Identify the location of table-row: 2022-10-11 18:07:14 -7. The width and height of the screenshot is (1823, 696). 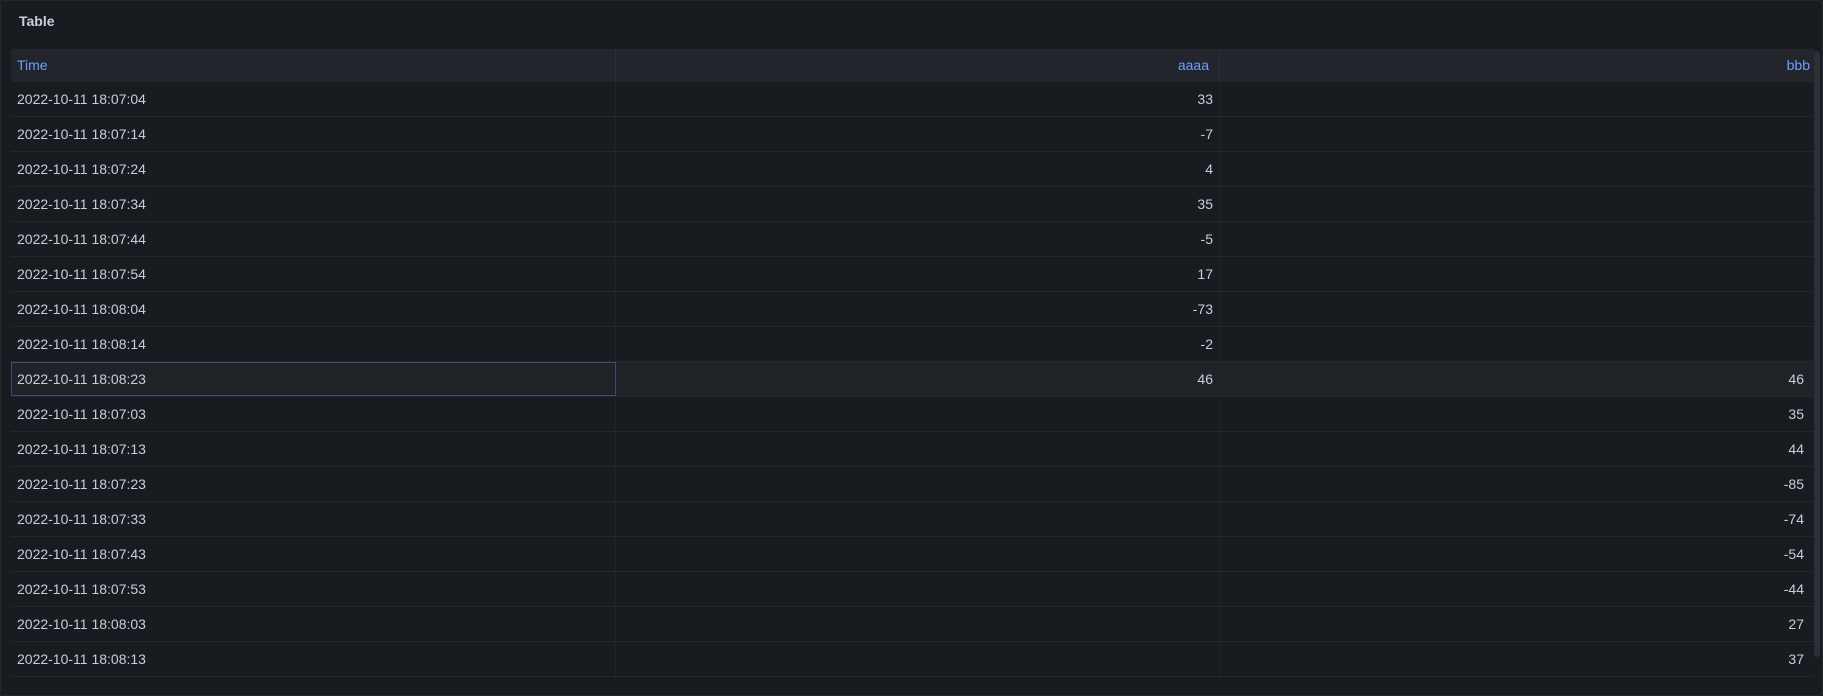
(912, 134).